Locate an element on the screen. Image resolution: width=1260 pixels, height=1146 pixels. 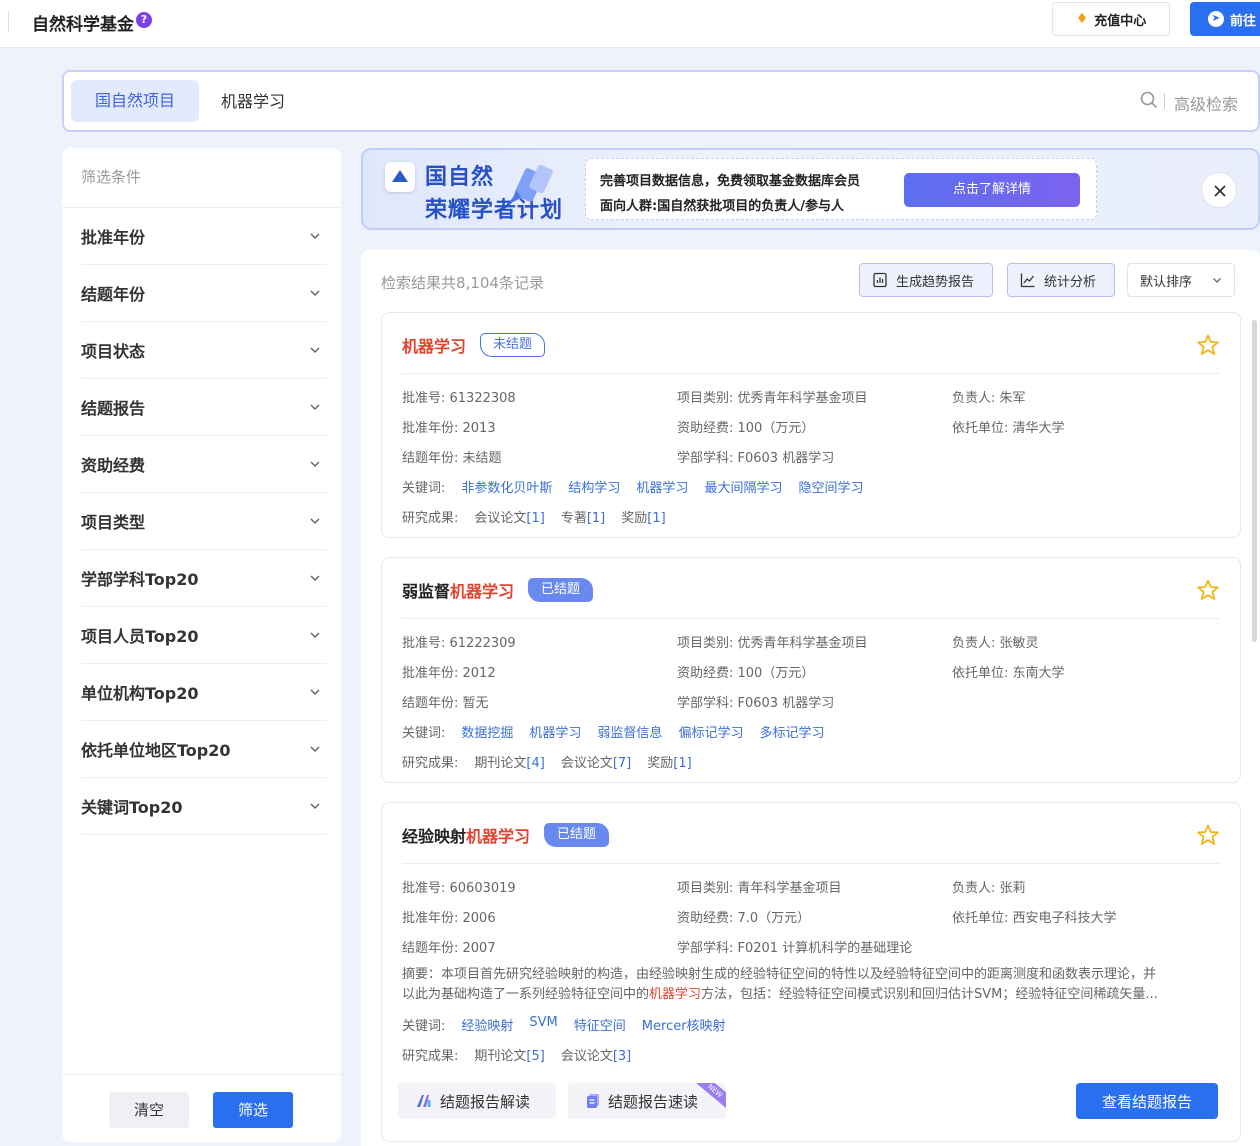
filter-item: 项目人员Top20 is located at coordinates (204, 635).